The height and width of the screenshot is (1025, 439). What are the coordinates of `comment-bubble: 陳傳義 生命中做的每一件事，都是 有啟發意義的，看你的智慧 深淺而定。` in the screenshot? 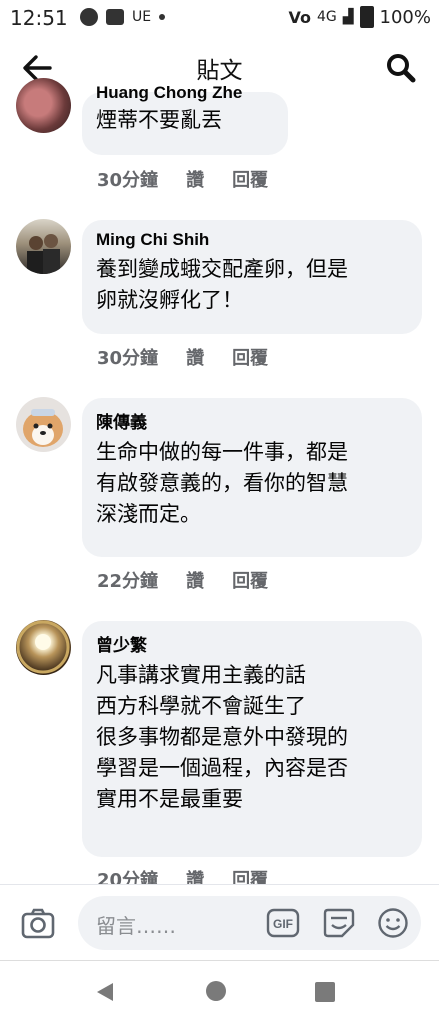 It's located at (252, 477).